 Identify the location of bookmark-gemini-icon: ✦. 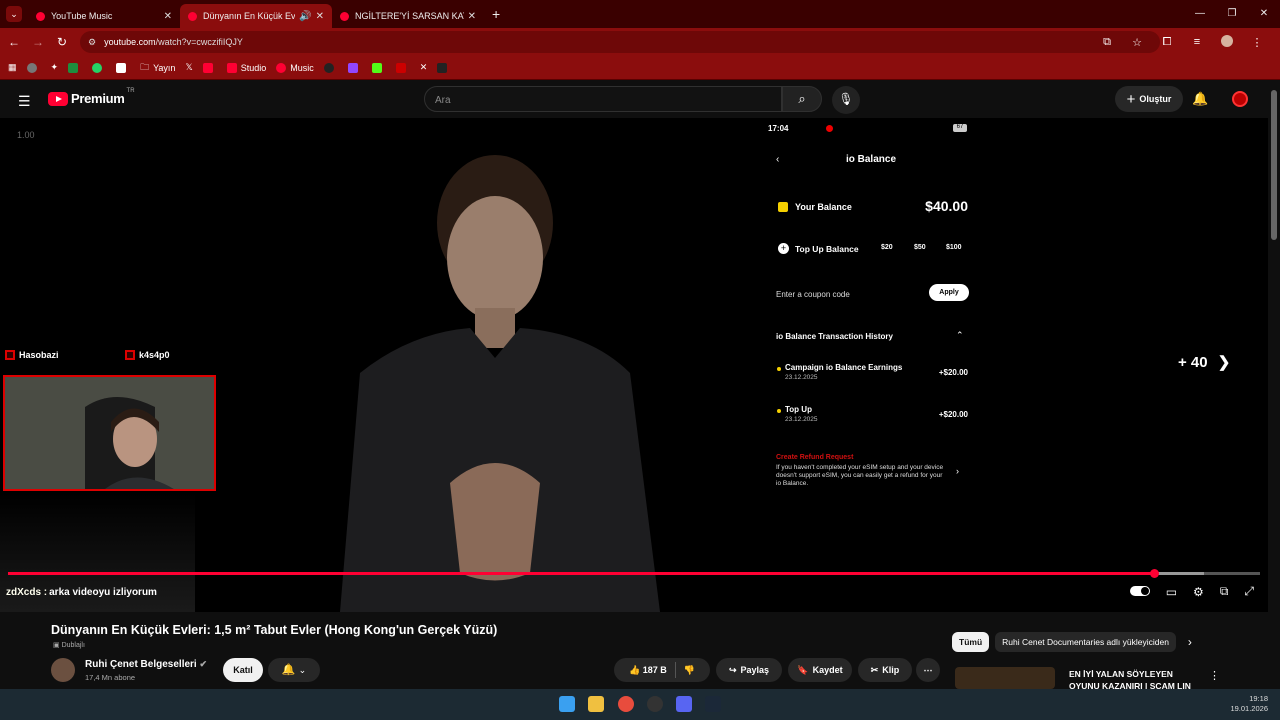
(55, 67).